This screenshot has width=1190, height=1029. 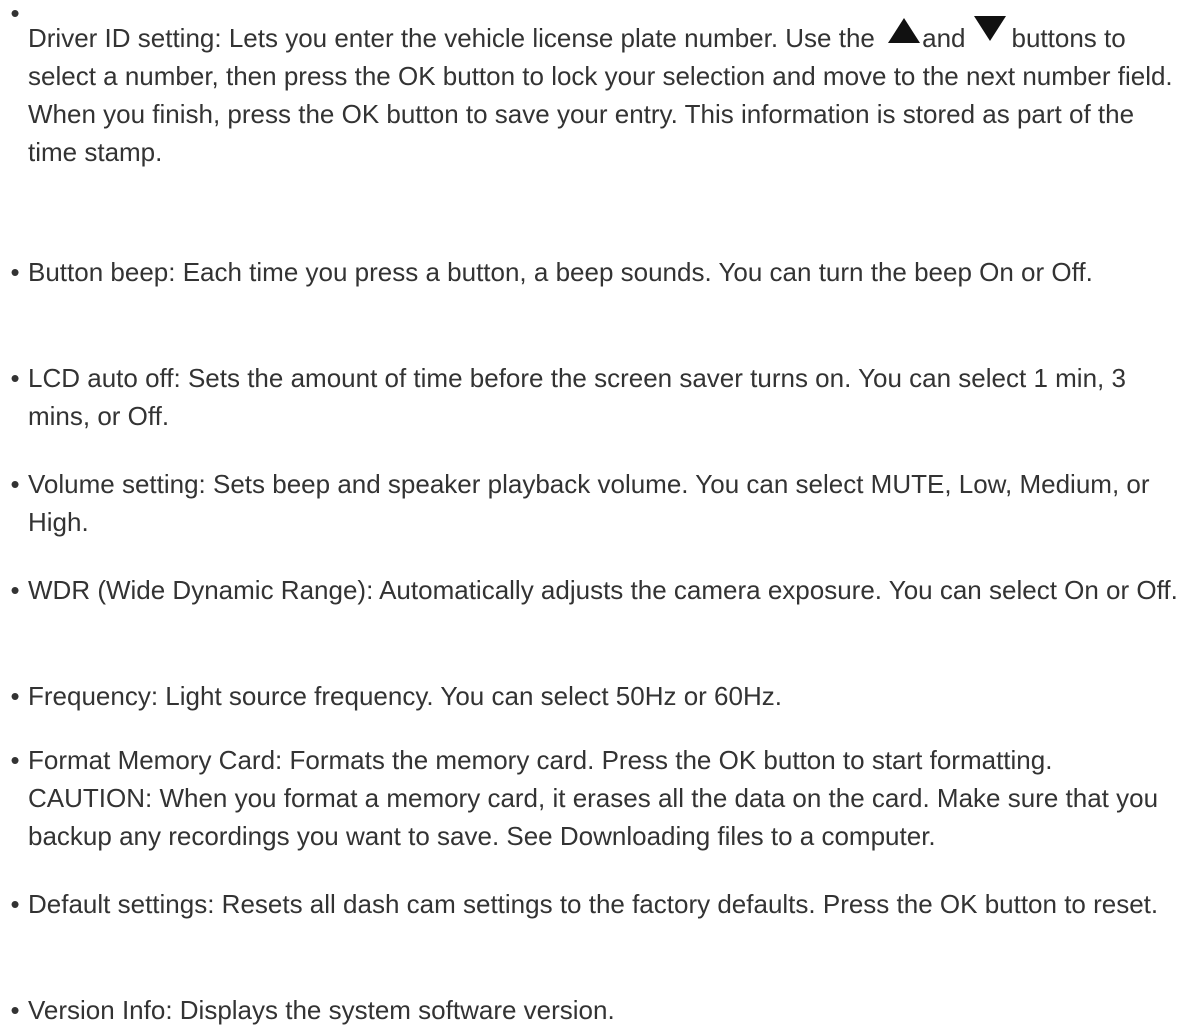 What do you see at coordinates (989, 28) in the screenshot?
I see `down-triangle-icon` at bounding box center [989, 28].